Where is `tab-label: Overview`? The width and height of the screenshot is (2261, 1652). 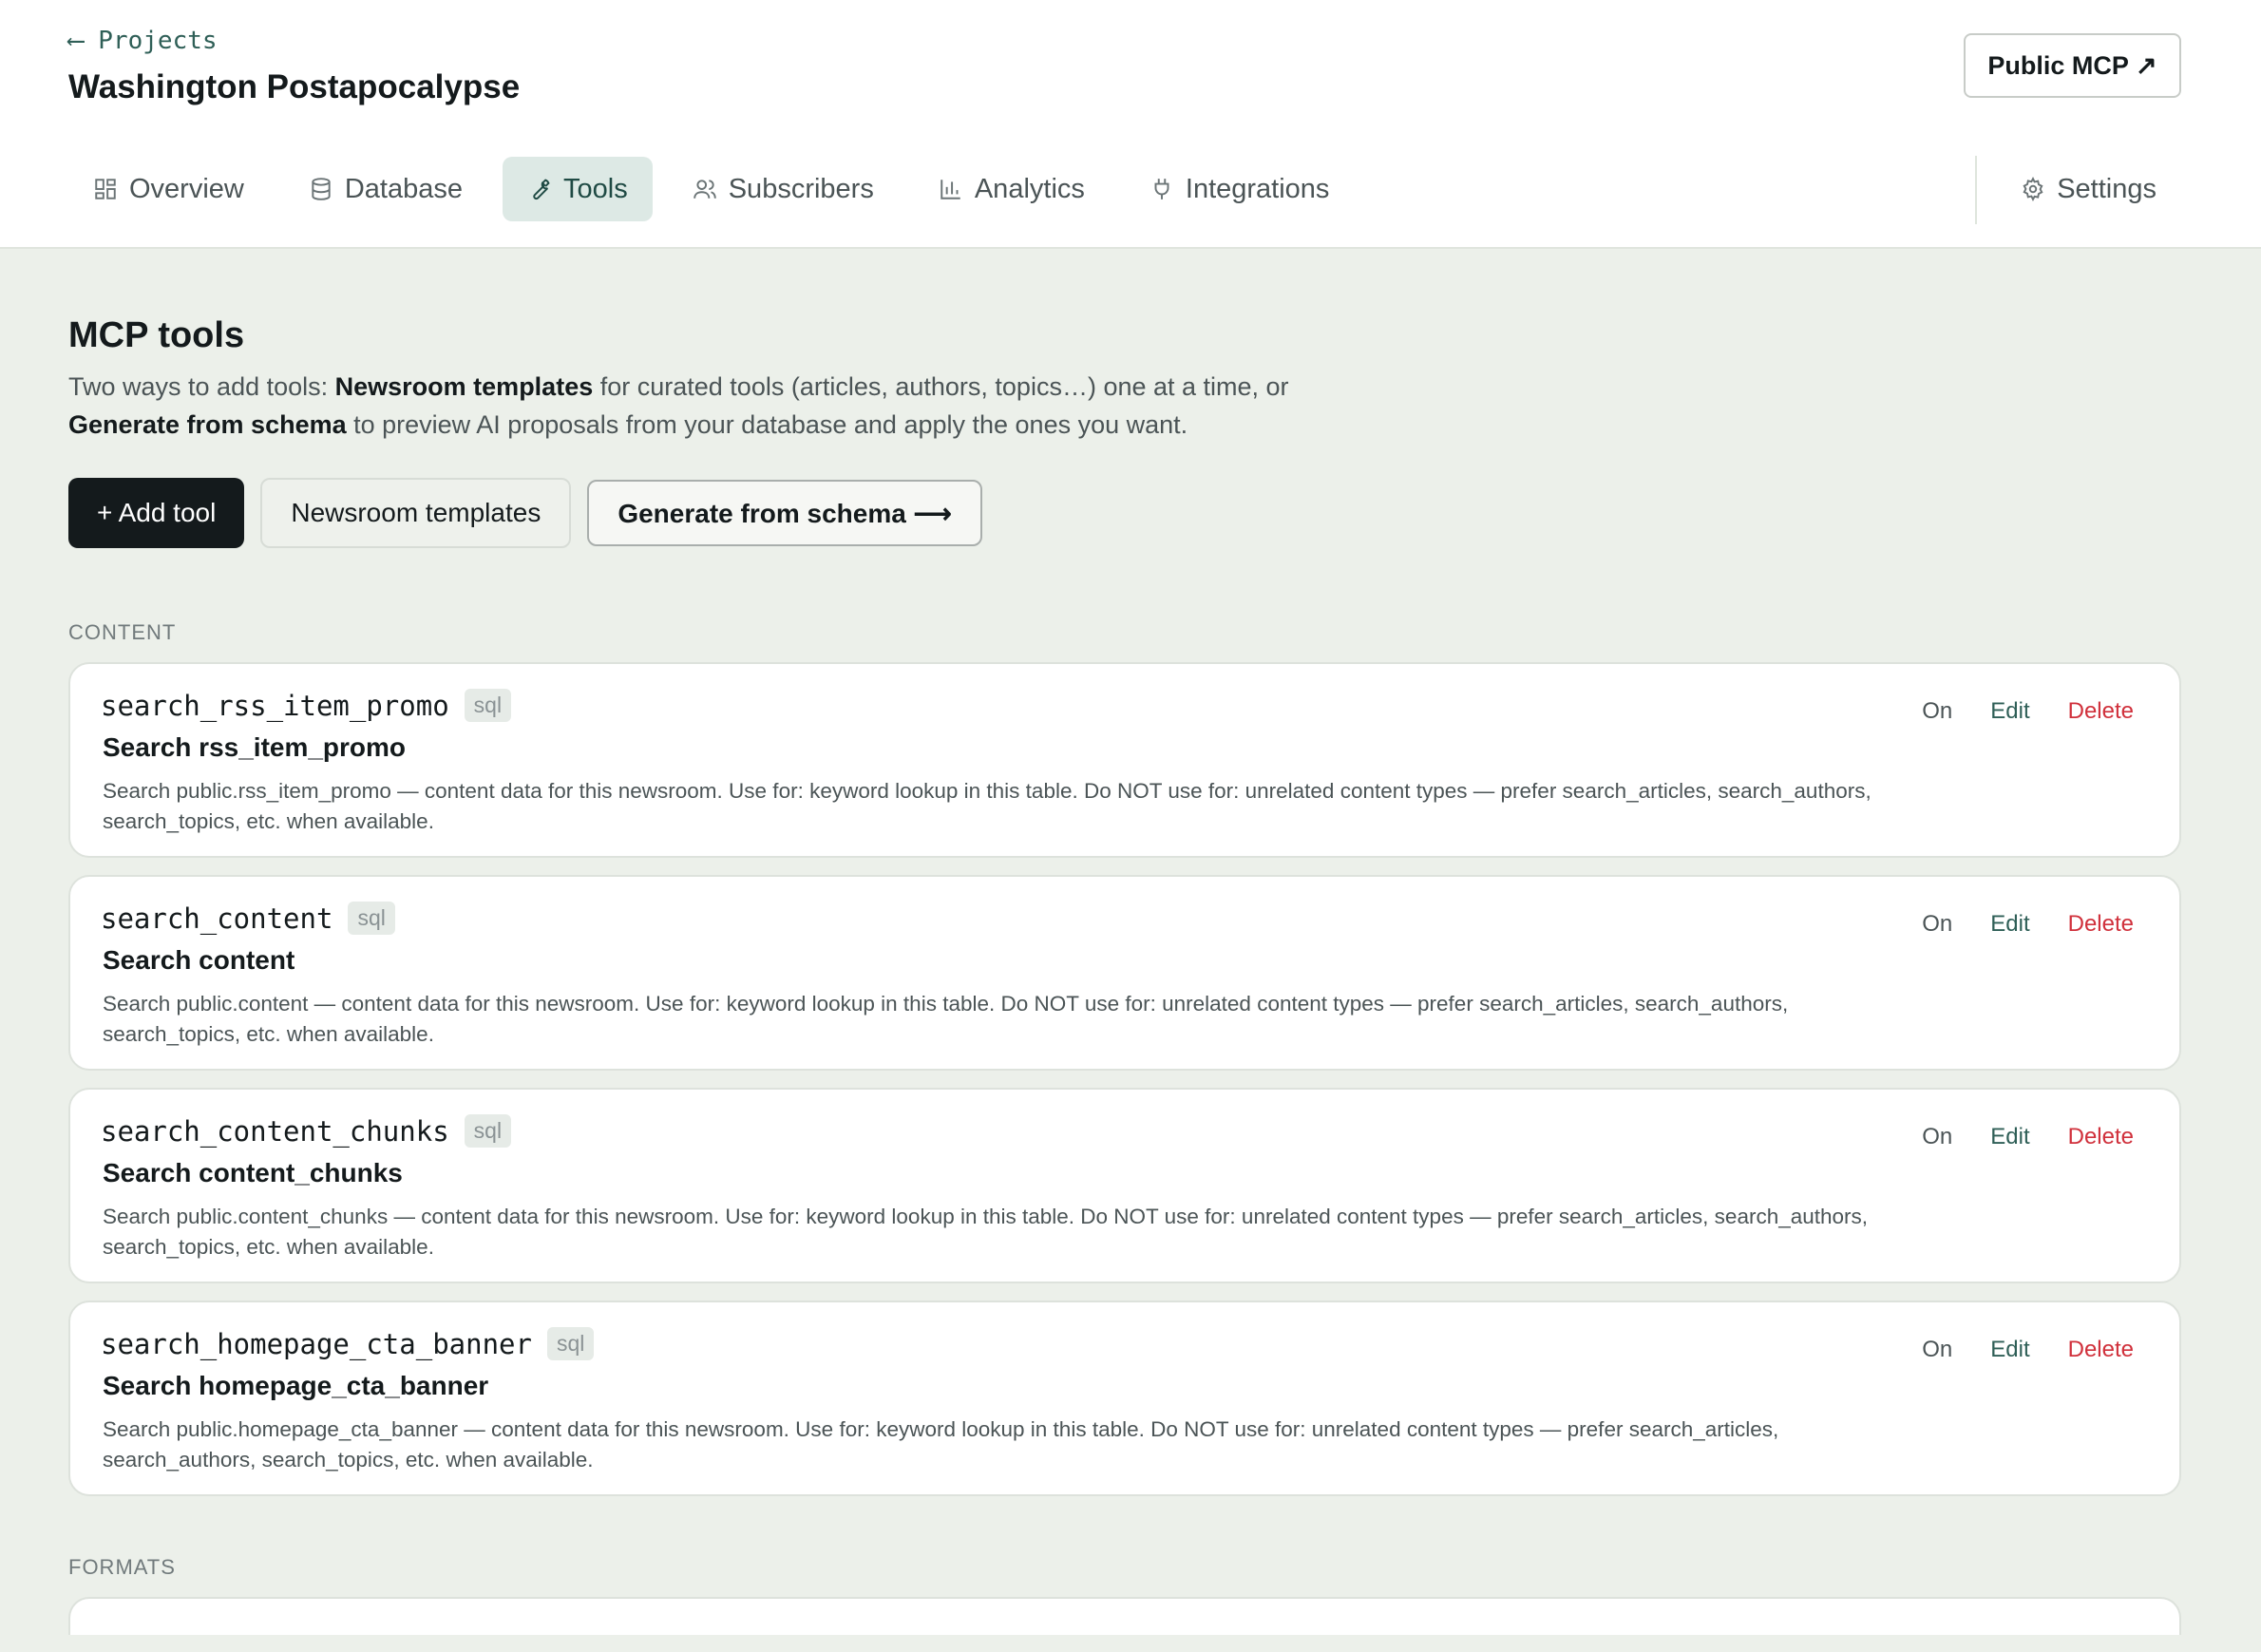
tab-label: Overview is located at coordinates (186, 188).